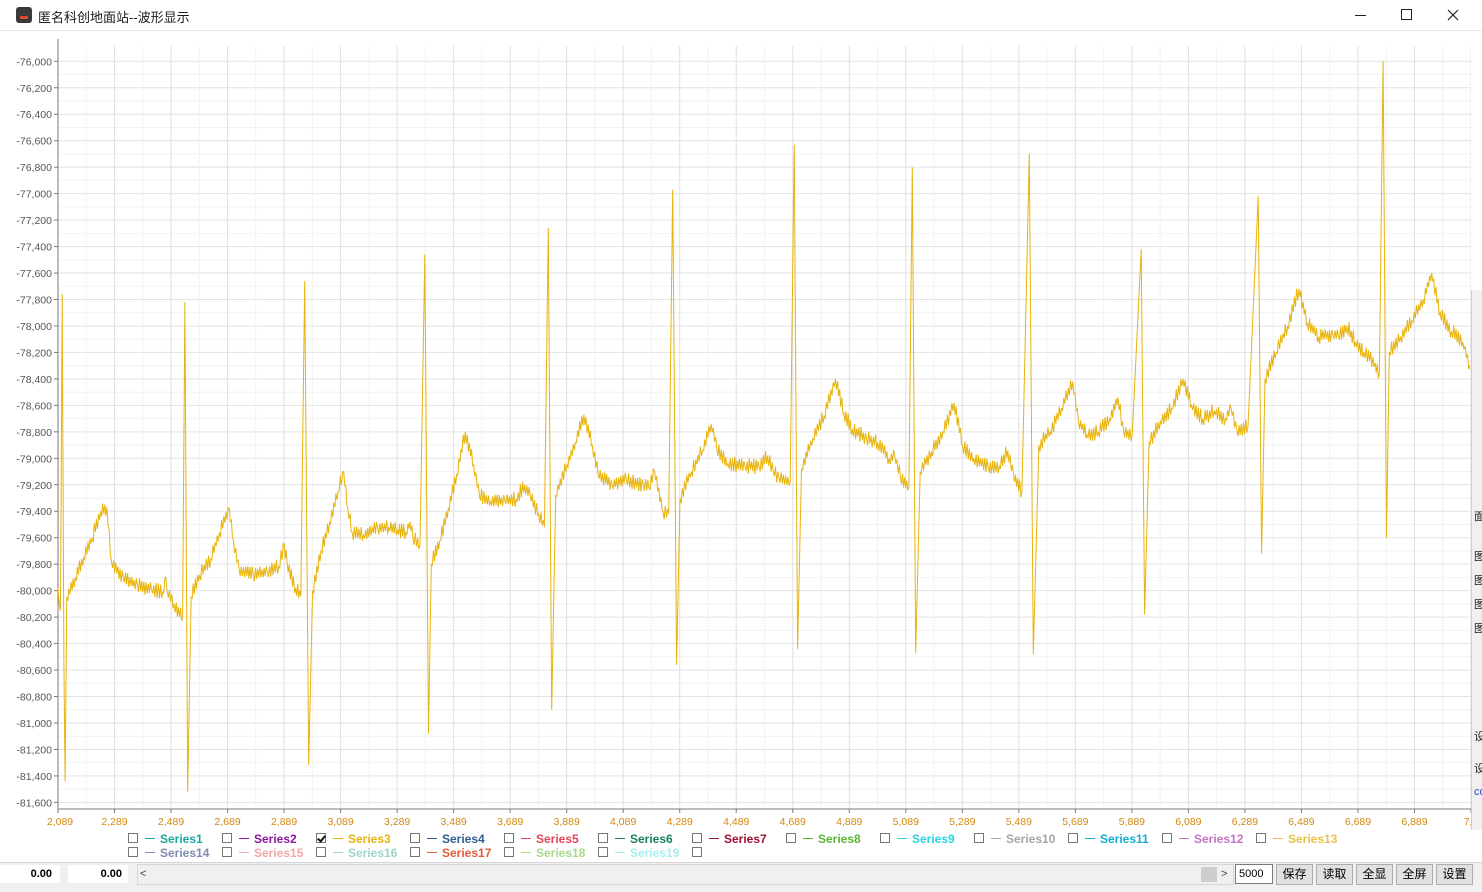  What do you see at coordinates (1245, 822) in the screenshot?
I see `x-tick-label: 6,289` at bounding box center [1245, 822].